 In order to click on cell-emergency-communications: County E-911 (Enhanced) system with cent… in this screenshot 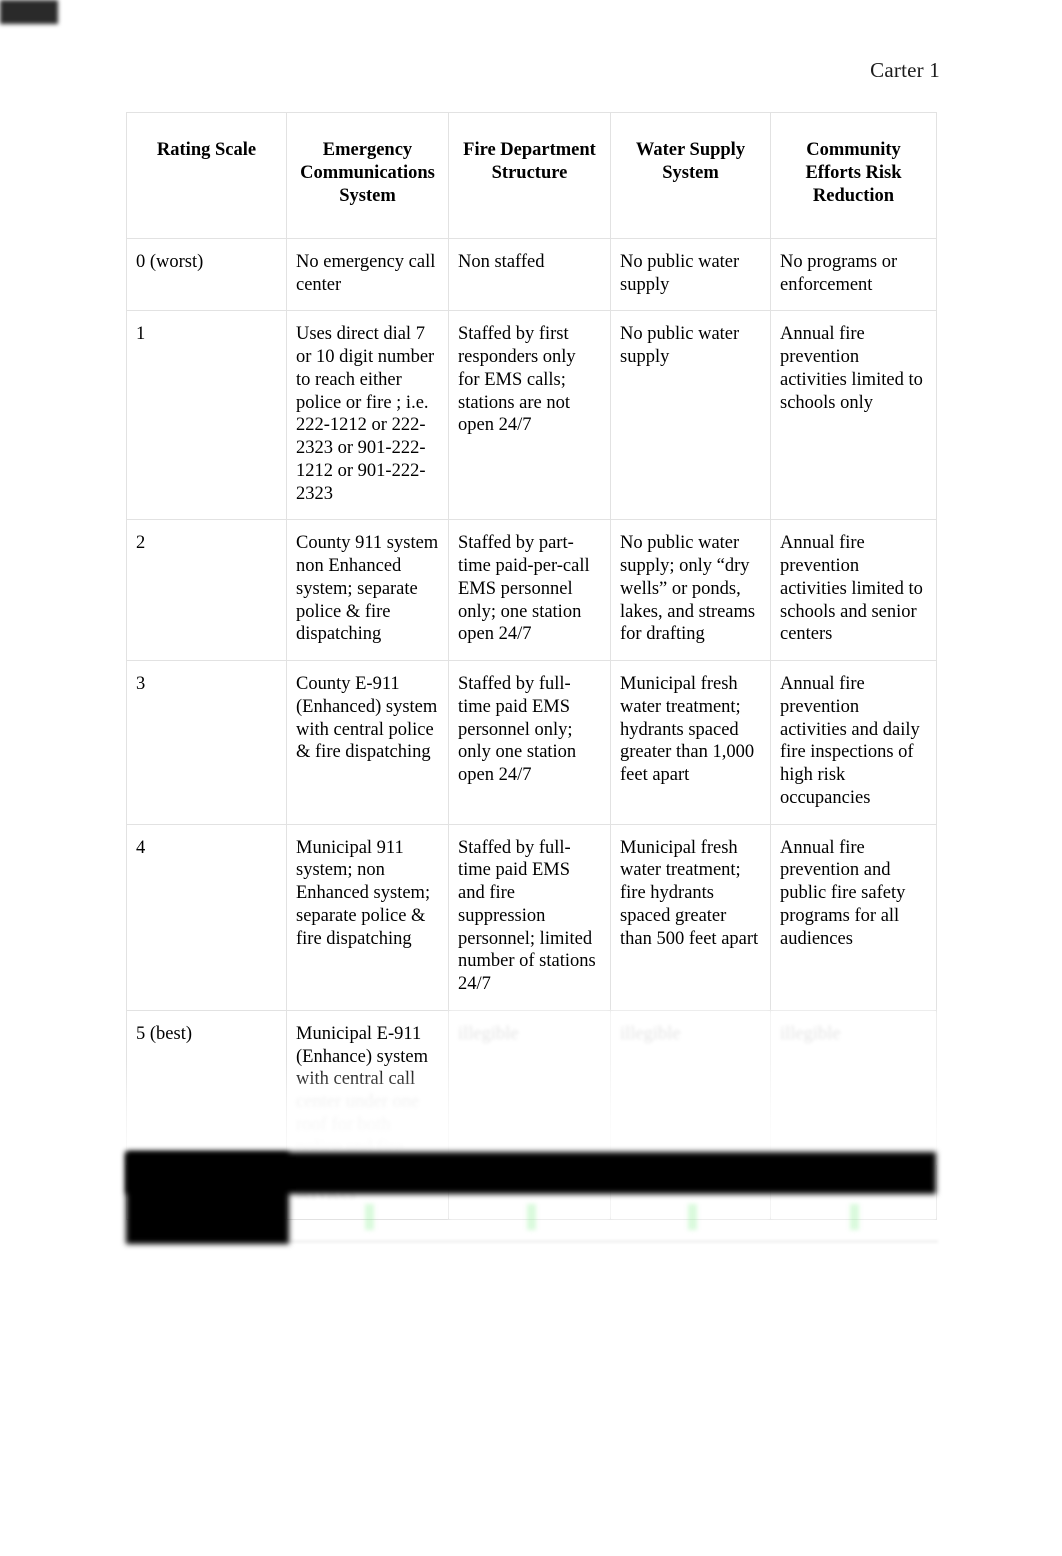, I will do `click(367, 742)`.